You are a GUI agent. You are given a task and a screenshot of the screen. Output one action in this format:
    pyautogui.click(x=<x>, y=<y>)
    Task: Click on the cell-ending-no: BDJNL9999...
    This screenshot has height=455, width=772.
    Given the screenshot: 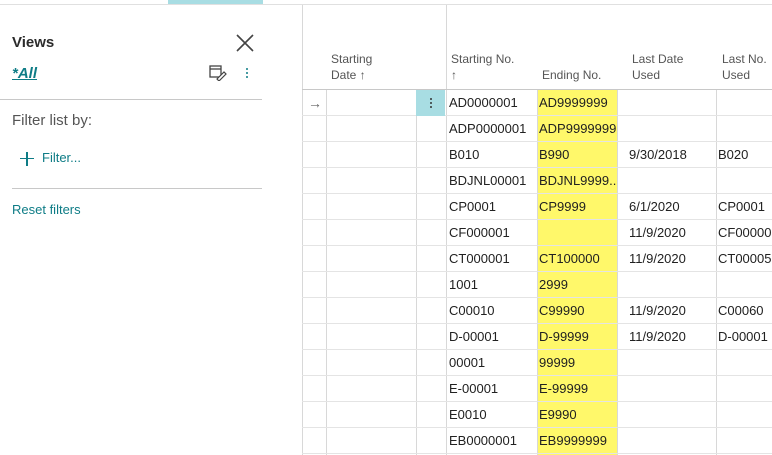 What is the action you would take?
    pyautogui.click(x=577, y=181)
    